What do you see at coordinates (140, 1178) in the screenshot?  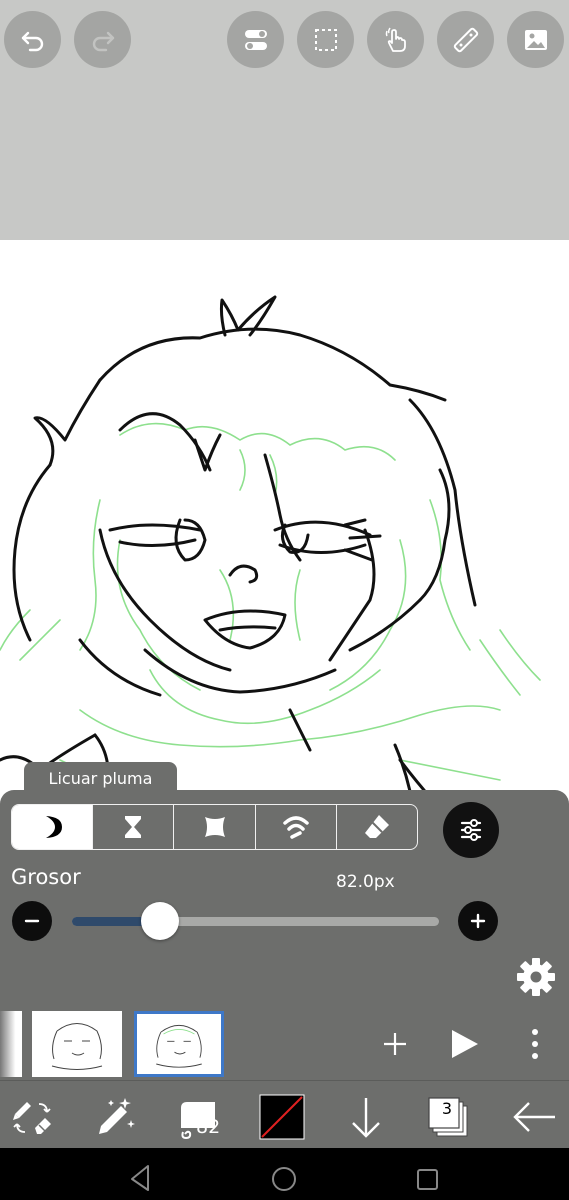 I see `nav-back-icon` at bounding box center [140, 1178].